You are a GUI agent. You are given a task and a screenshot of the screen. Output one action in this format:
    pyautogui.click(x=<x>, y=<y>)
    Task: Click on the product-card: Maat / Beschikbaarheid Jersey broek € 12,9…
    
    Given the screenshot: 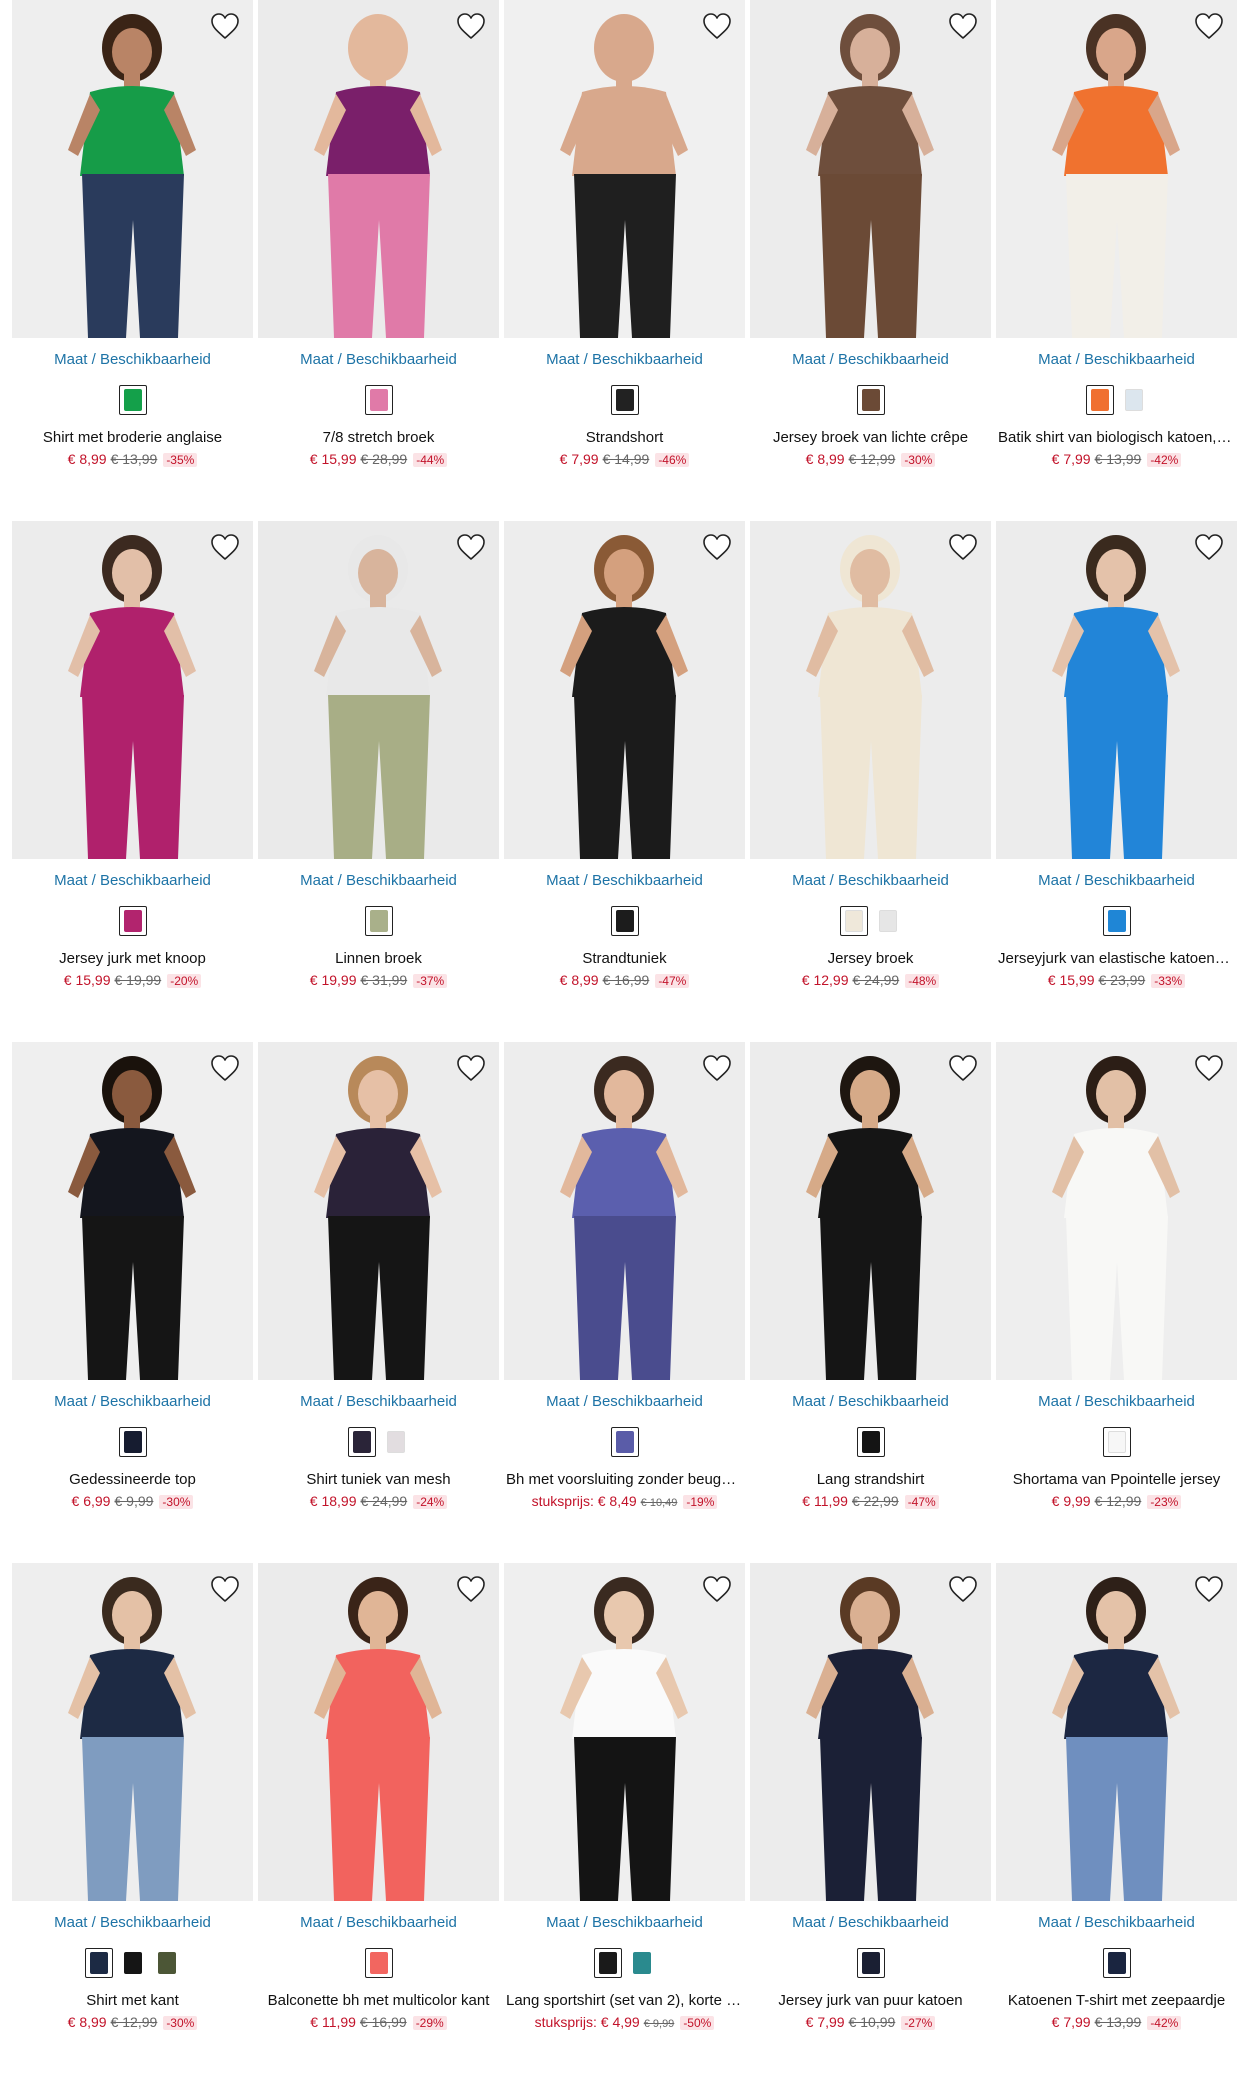 What is the action you would take?
    pyautogui.click(x=870, y=781)
    